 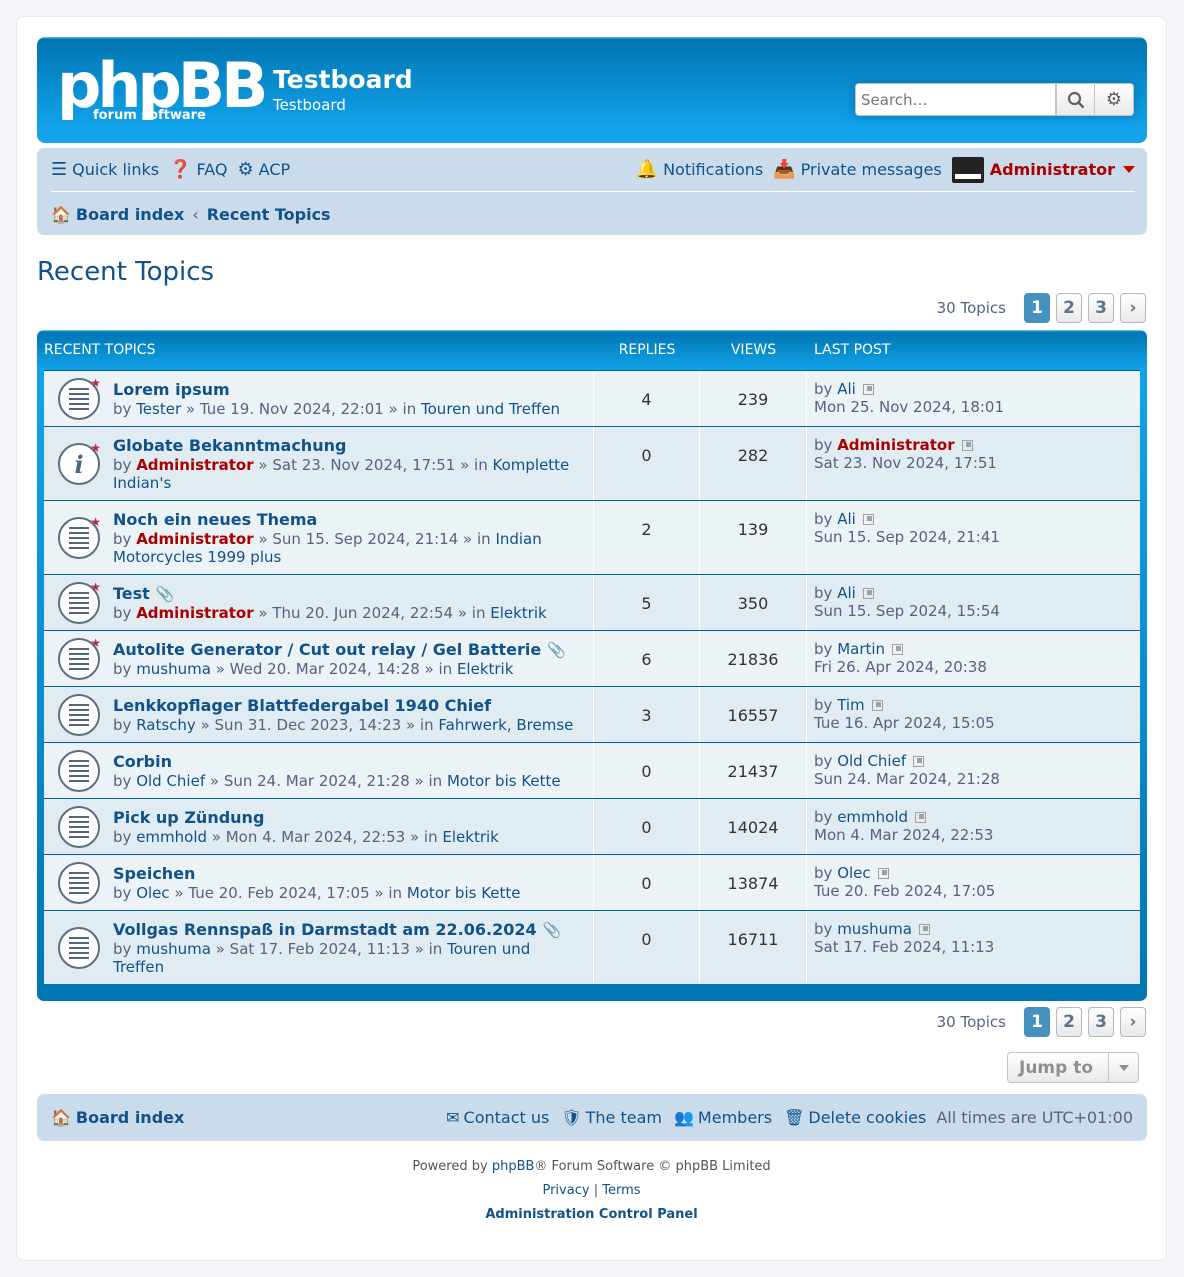 What do you see at coordinates (592, 350) in the screenshot?
I see `table-header: RECENT TOPICS REPLIES VIEWS LAST POST` at bounding box center [592, 350].